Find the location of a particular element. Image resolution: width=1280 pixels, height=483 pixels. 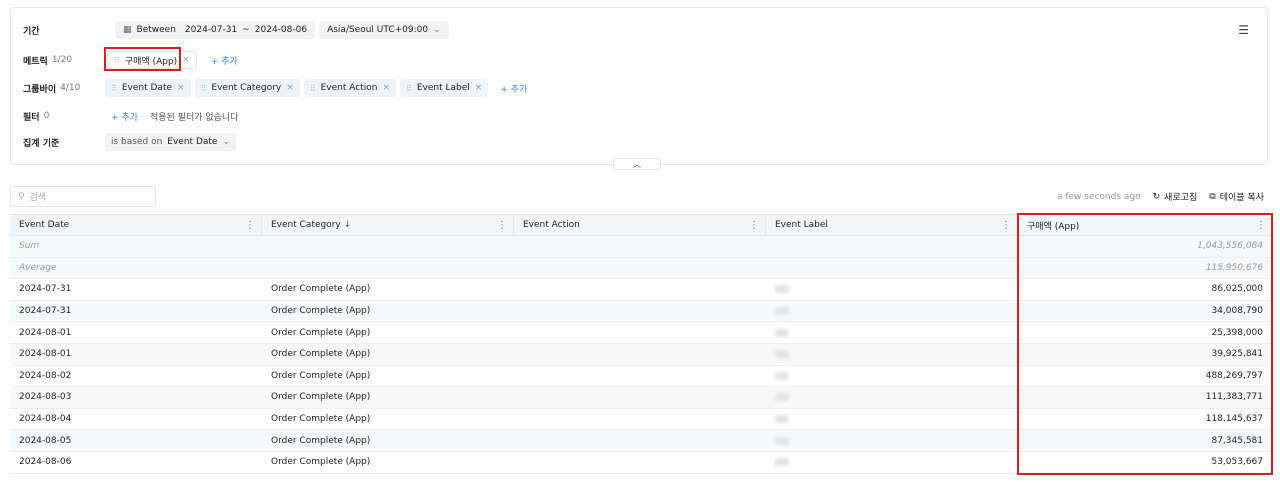

cell-purchase-amount: 25,398,000 is located at coordinates (1237, 332).